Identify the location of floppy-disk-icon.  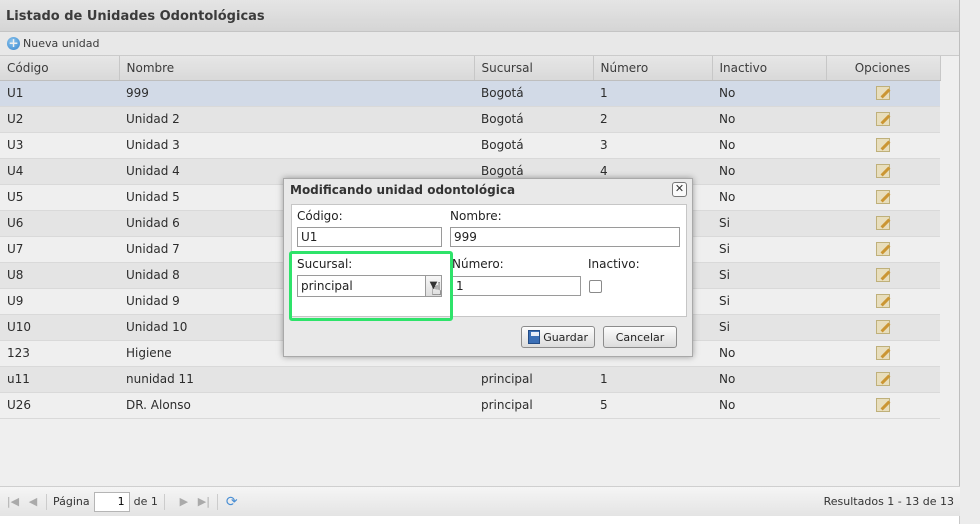
(534, 337).